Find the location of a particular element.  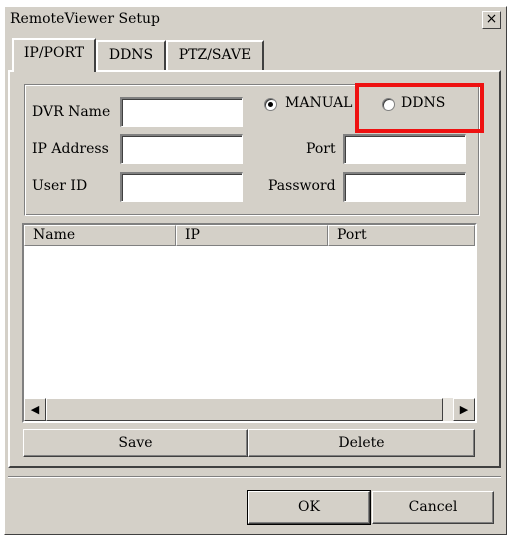

radio-selected-dot is located at coordinates (270, 104).